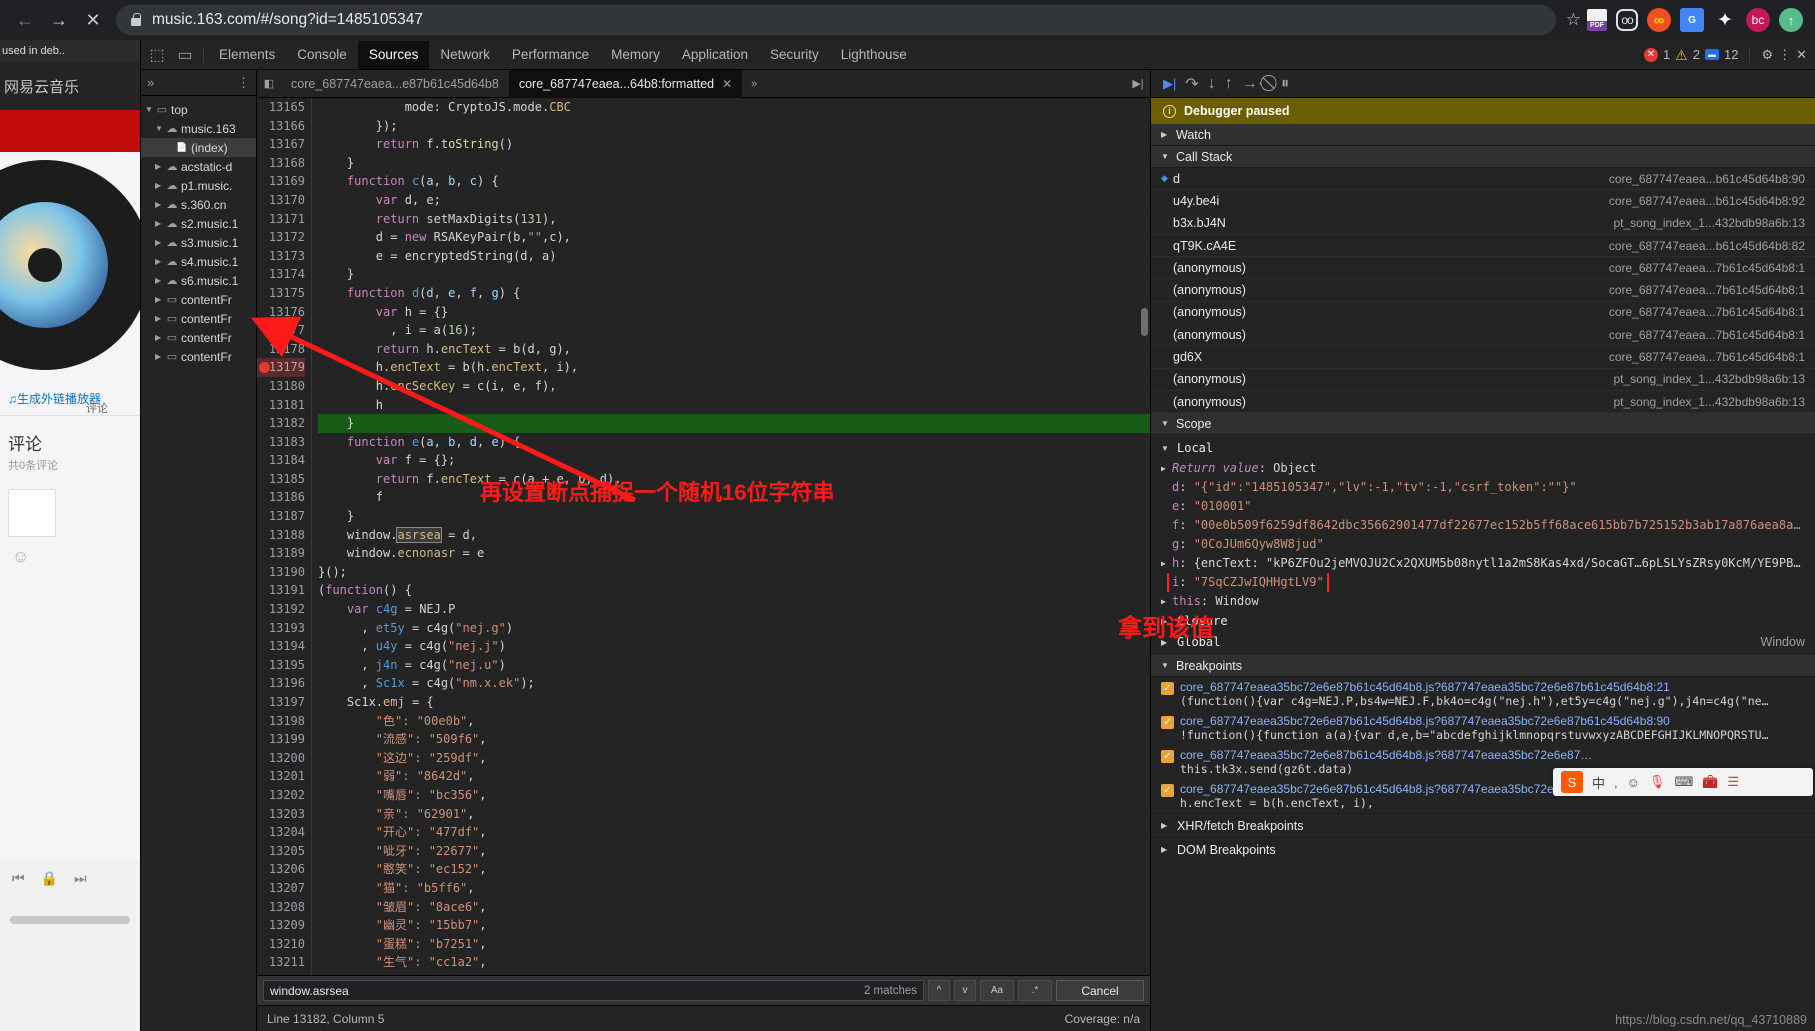  I want to click on stop-button: ✕, so click(93, 20).